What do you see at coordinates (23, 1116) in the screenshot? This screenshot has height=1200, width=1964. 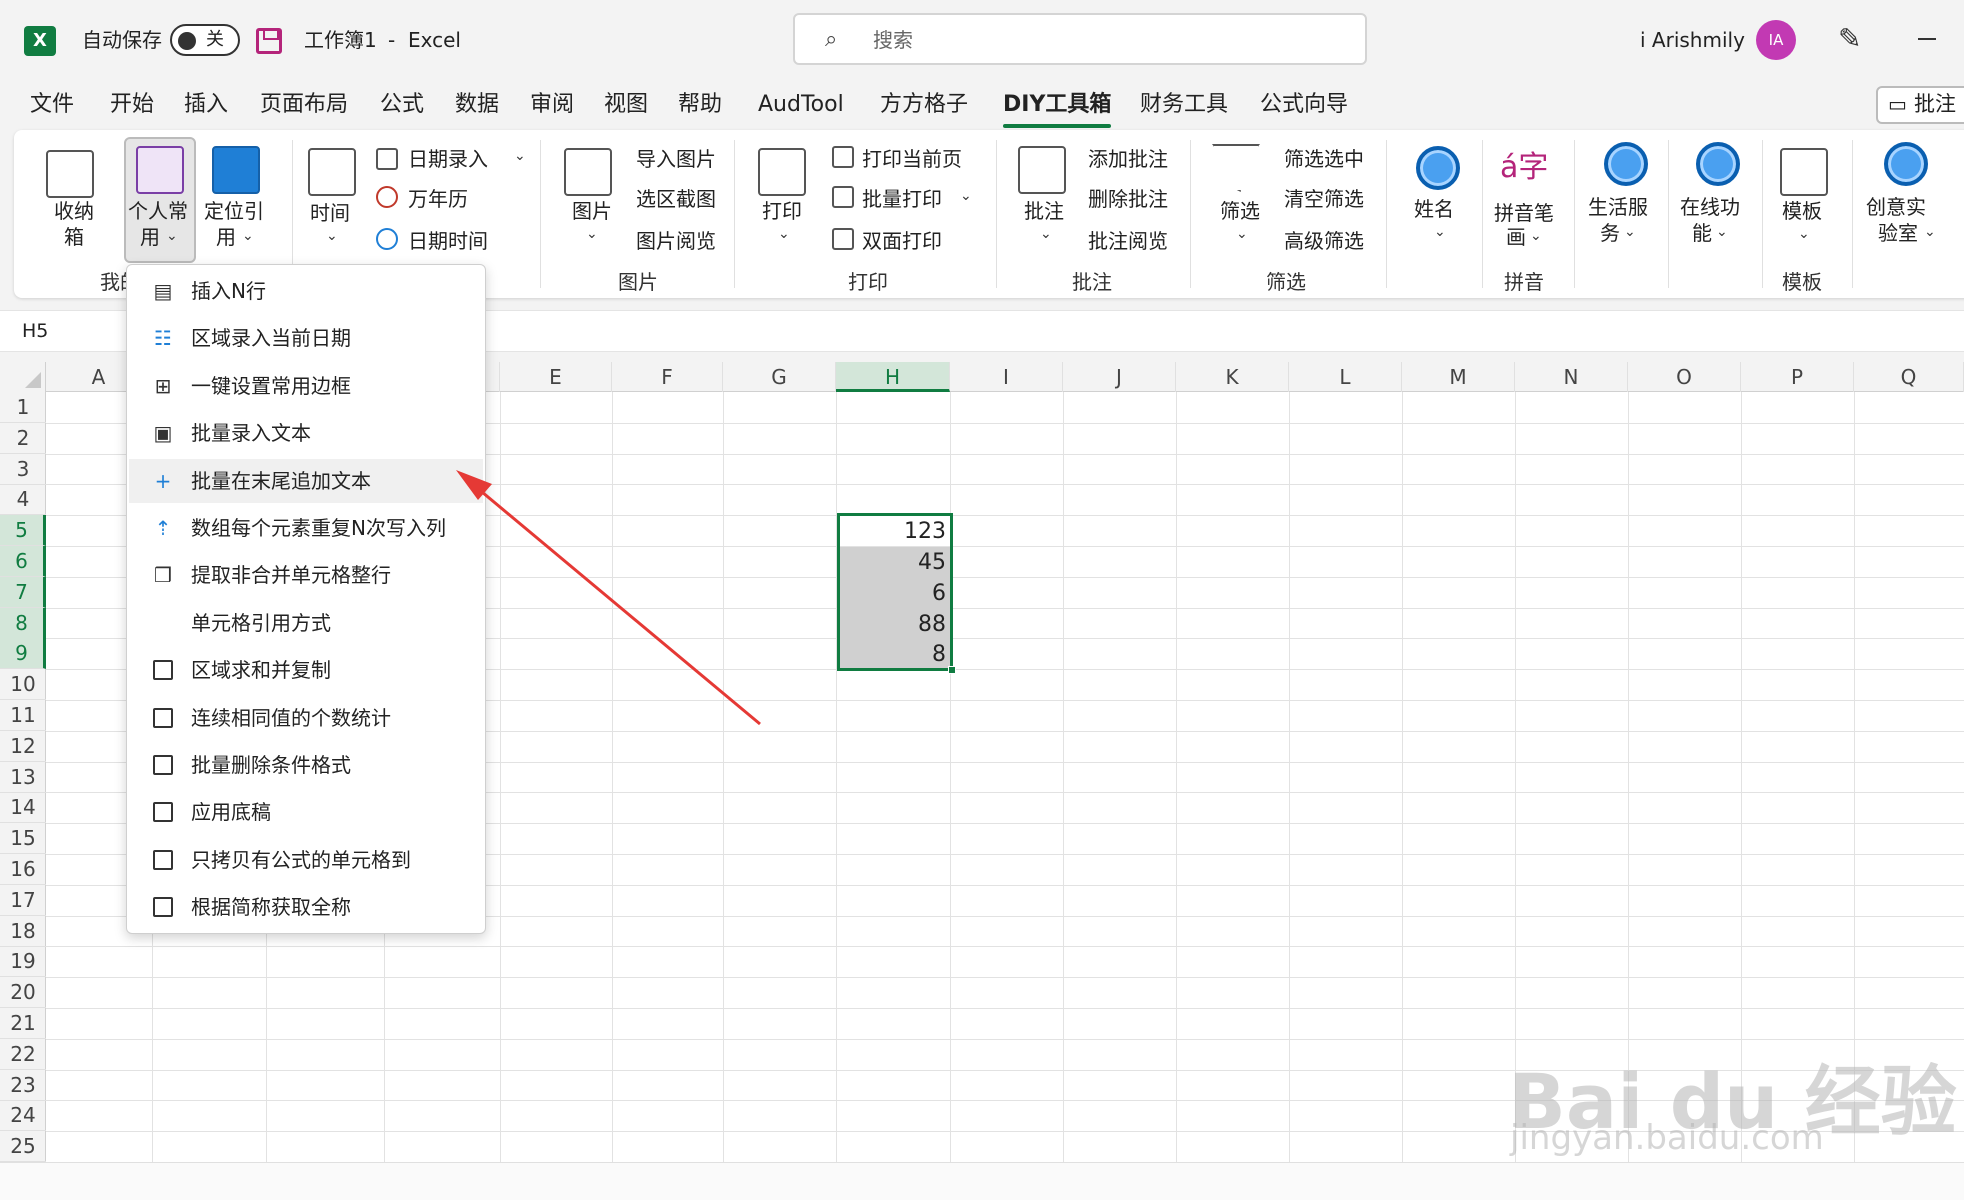 I see `row-header-24: 24` at bounding box center [23, 1116].